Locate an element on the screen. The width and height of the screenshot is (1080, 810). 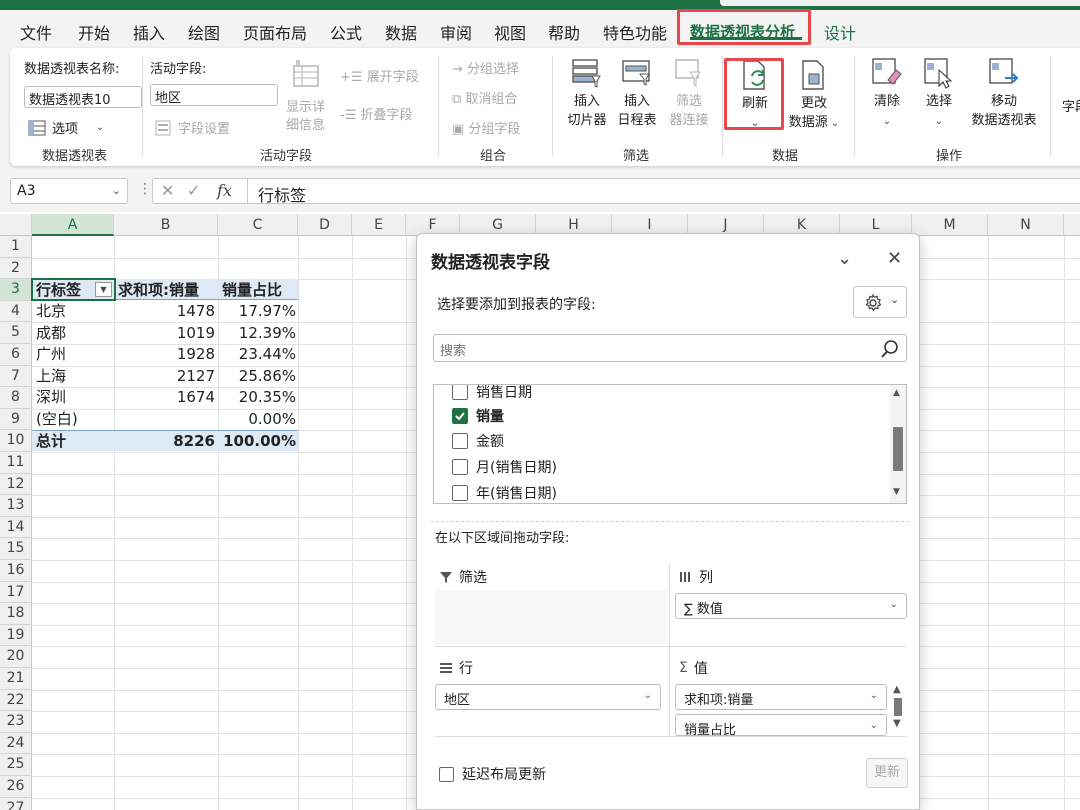
field-item-sale-date: 销售日期 is located at coordinates (492, 394).